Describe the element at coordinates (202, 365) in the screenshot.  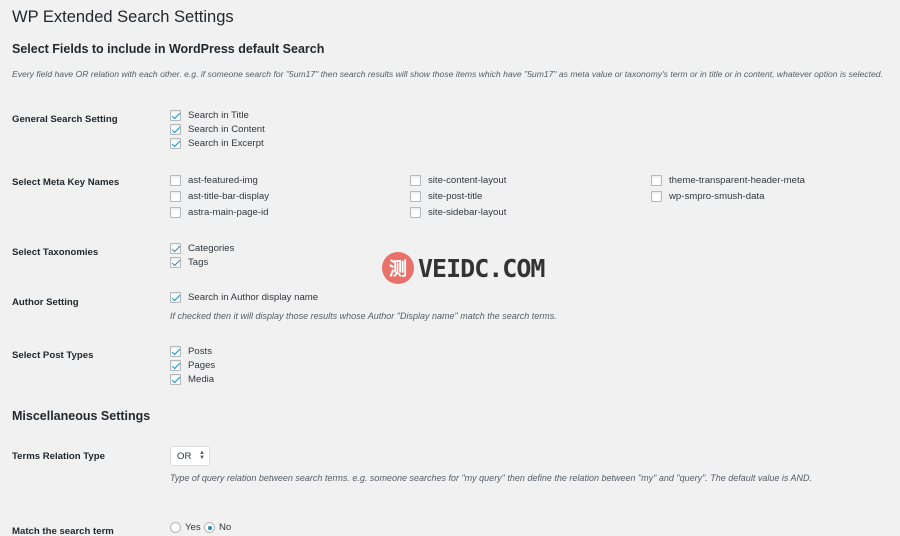
I see `checkbox-label: Pages` at that location.